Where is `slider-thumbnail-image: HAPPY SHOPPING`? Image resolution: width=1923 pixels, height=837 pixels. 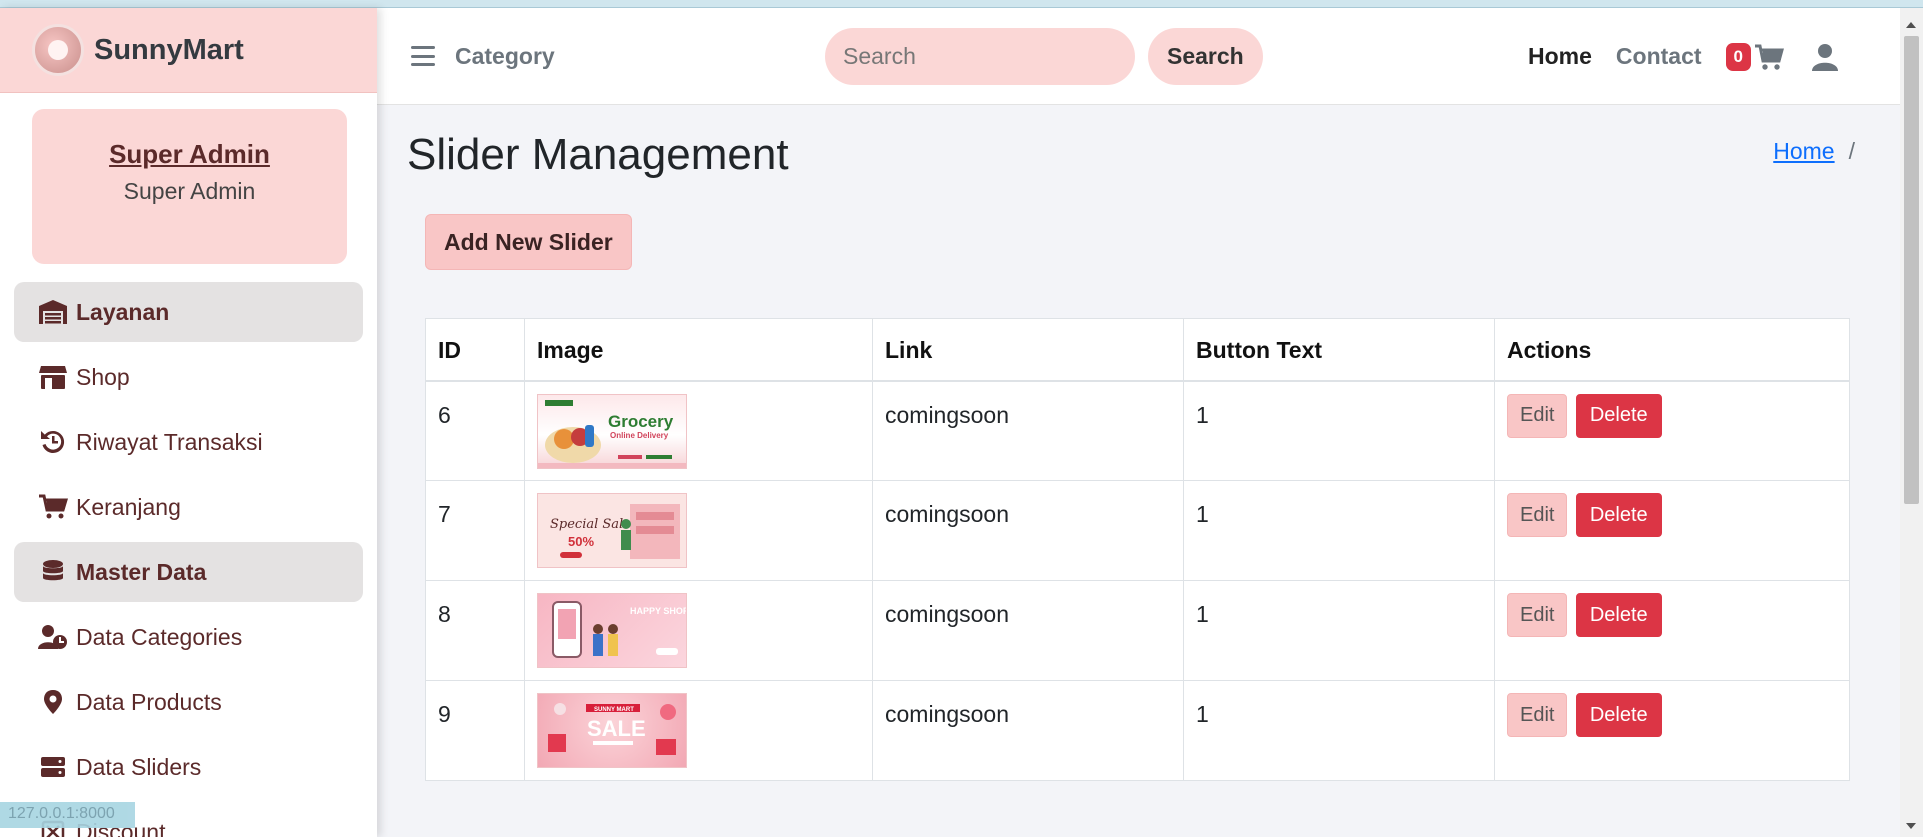 slider-thumbnail-image: HAPPY SHOPPING is located at coordinates (612, 630).